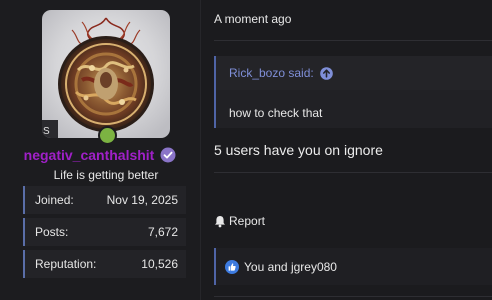 This screenshot has height=300, width=492. Describe the element at coordinates (353, 266) in the screenshot. I see `likes-bar: You and jgrey080` at that location.